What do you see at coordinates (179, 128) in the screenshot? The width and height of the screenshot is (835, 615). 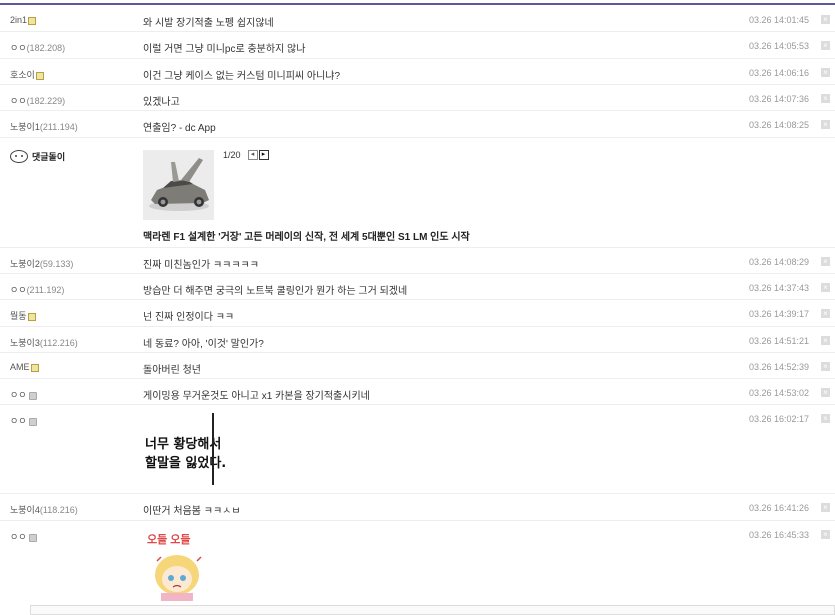 I see `comment-text: 연출임? - dc App` at bounding box center [179, 128].